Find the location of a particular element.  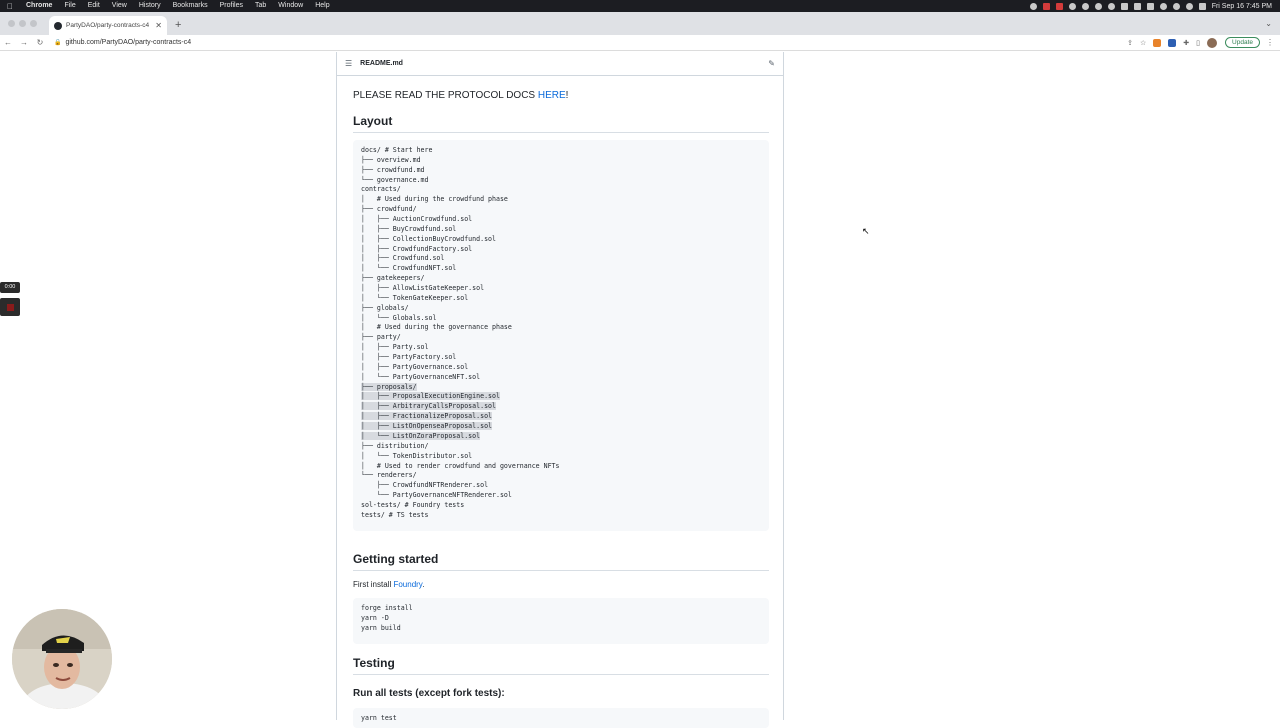

tree-line-text: ├── crowdfund/ is located at coordinates (389, 209).